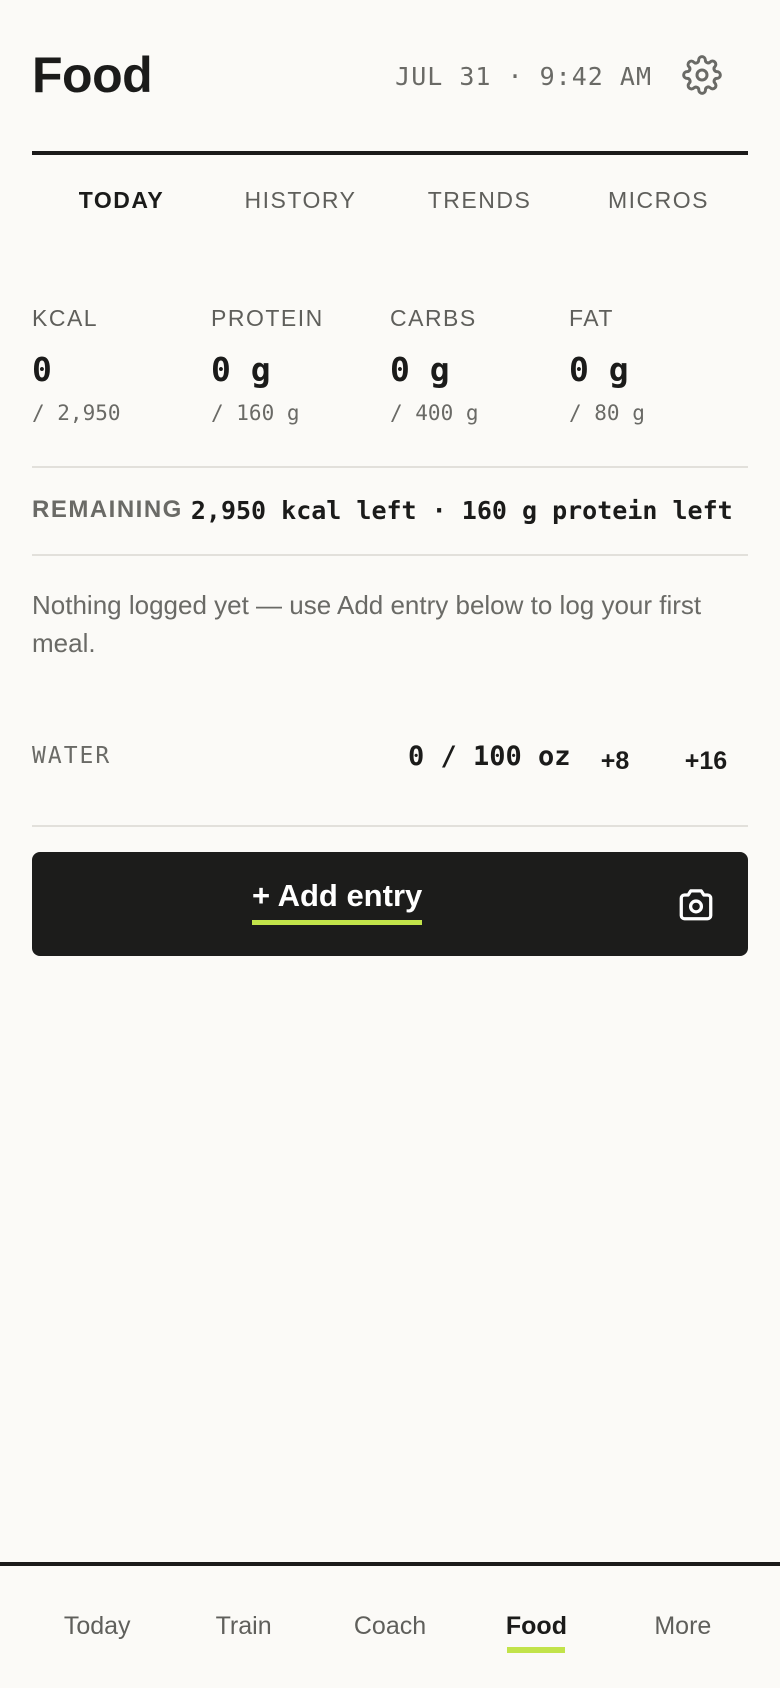 The image size is (780, 1688). I want to click on remaining-label: REMAINING, so click(107, 509).